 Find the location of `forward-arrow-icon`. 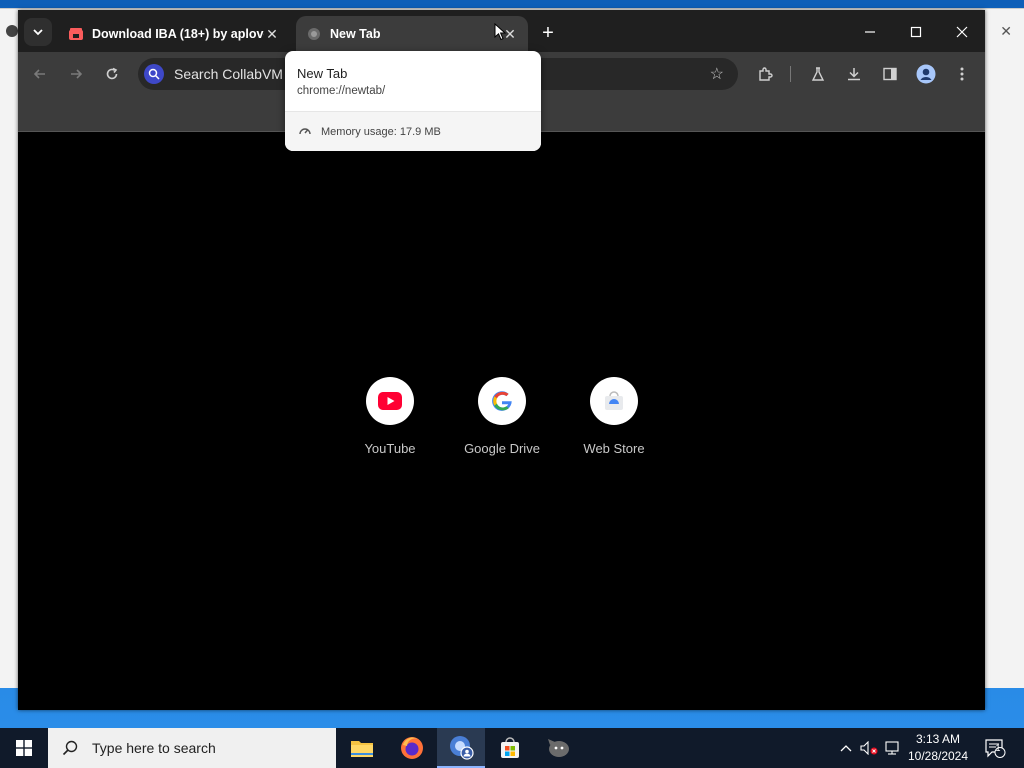

forward-arrow-icon is located at coordinates (77, 74).